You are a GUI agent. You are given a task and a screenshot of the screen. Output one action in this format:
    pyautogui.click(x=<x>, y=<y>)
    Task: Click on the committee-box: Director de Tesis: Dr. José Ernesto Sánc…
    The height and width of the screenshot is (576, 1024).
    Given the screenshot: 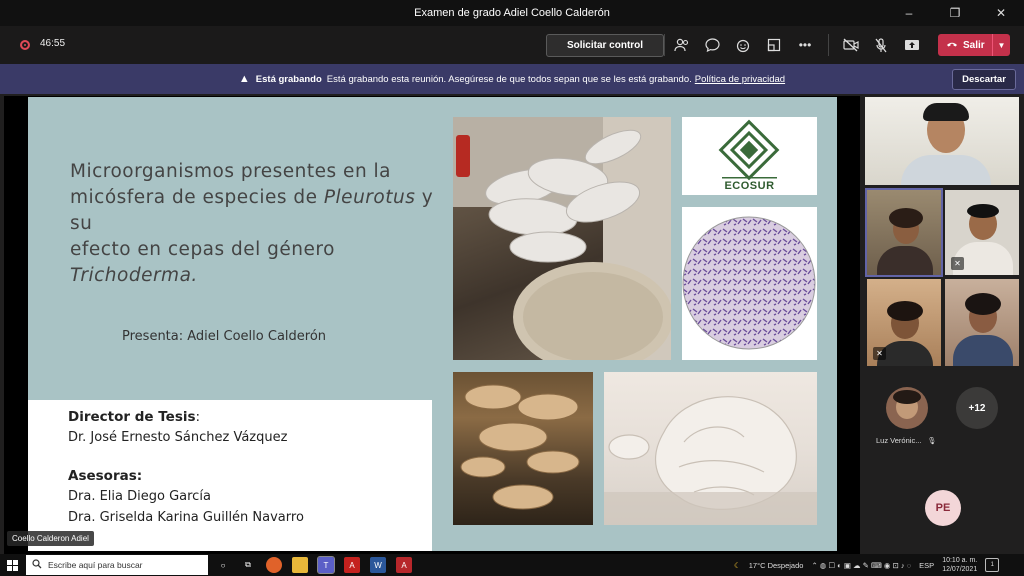 What is the action you would take?
    pyautogui.click(x=230, y=475)
    